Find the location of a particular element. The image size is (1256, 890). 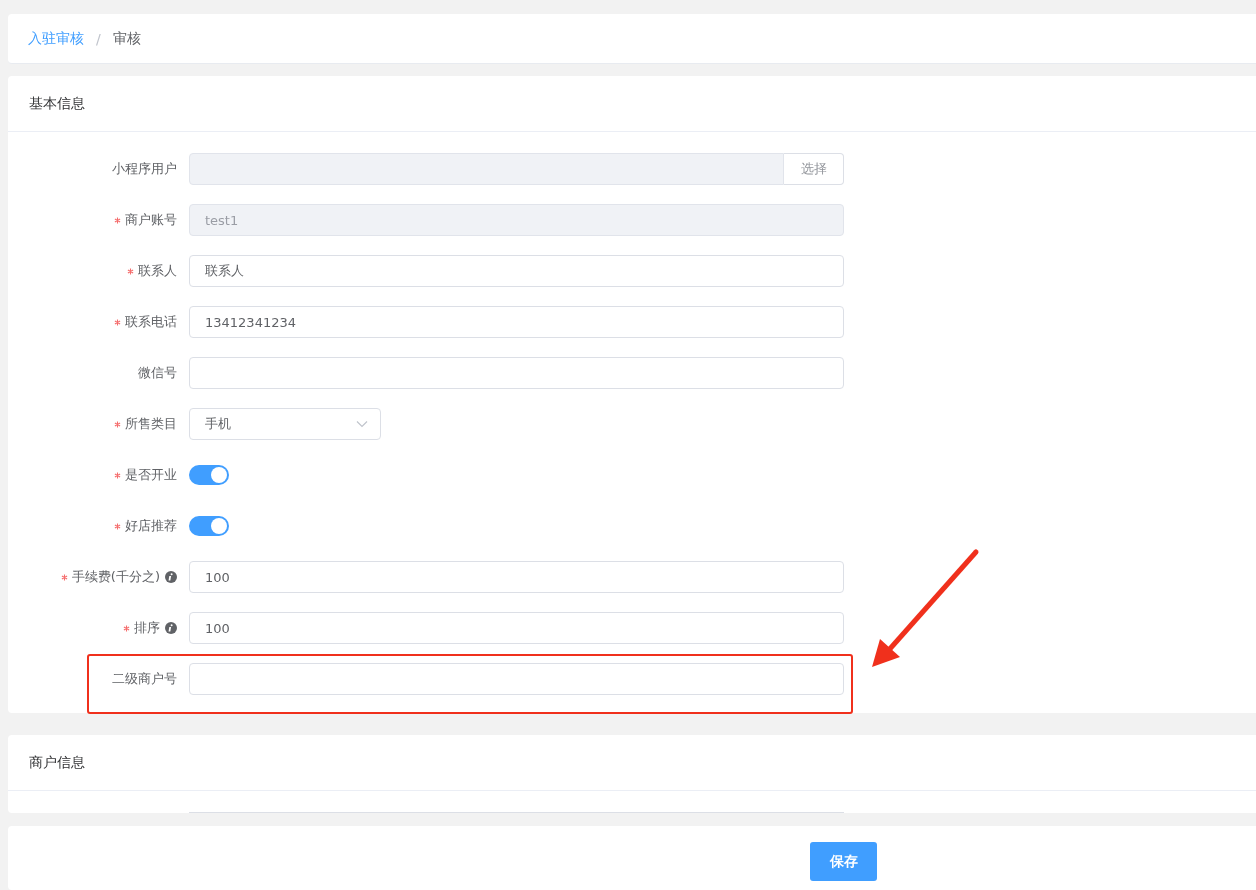

input-field: 联系人 is located at coordinates (516, 271).